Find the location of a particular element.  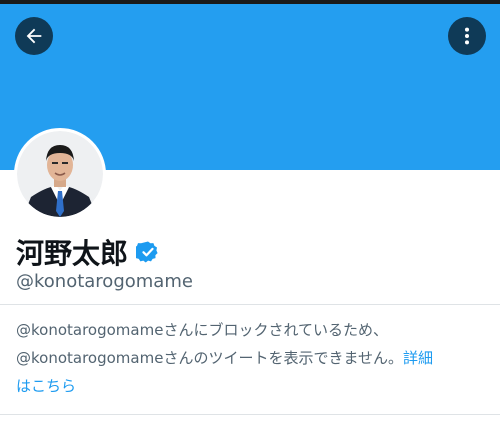

profile-name-row: 河野太郎 is located at coordinates (88, 252).